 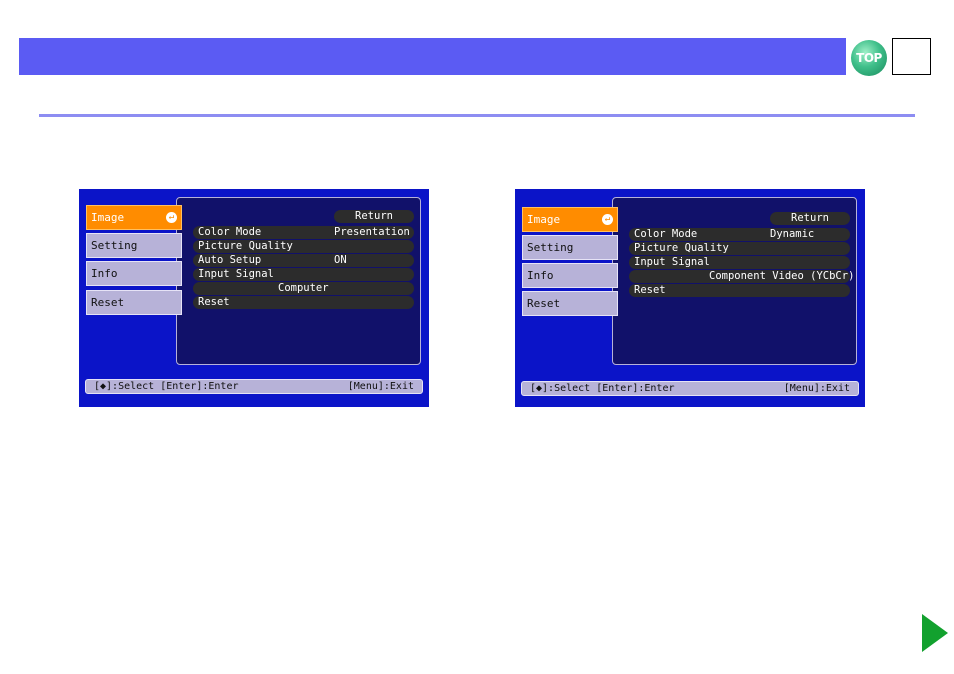 I want to click on menu-row-color-mode: Color Mode Dynamic, so click(x=739, y=234).